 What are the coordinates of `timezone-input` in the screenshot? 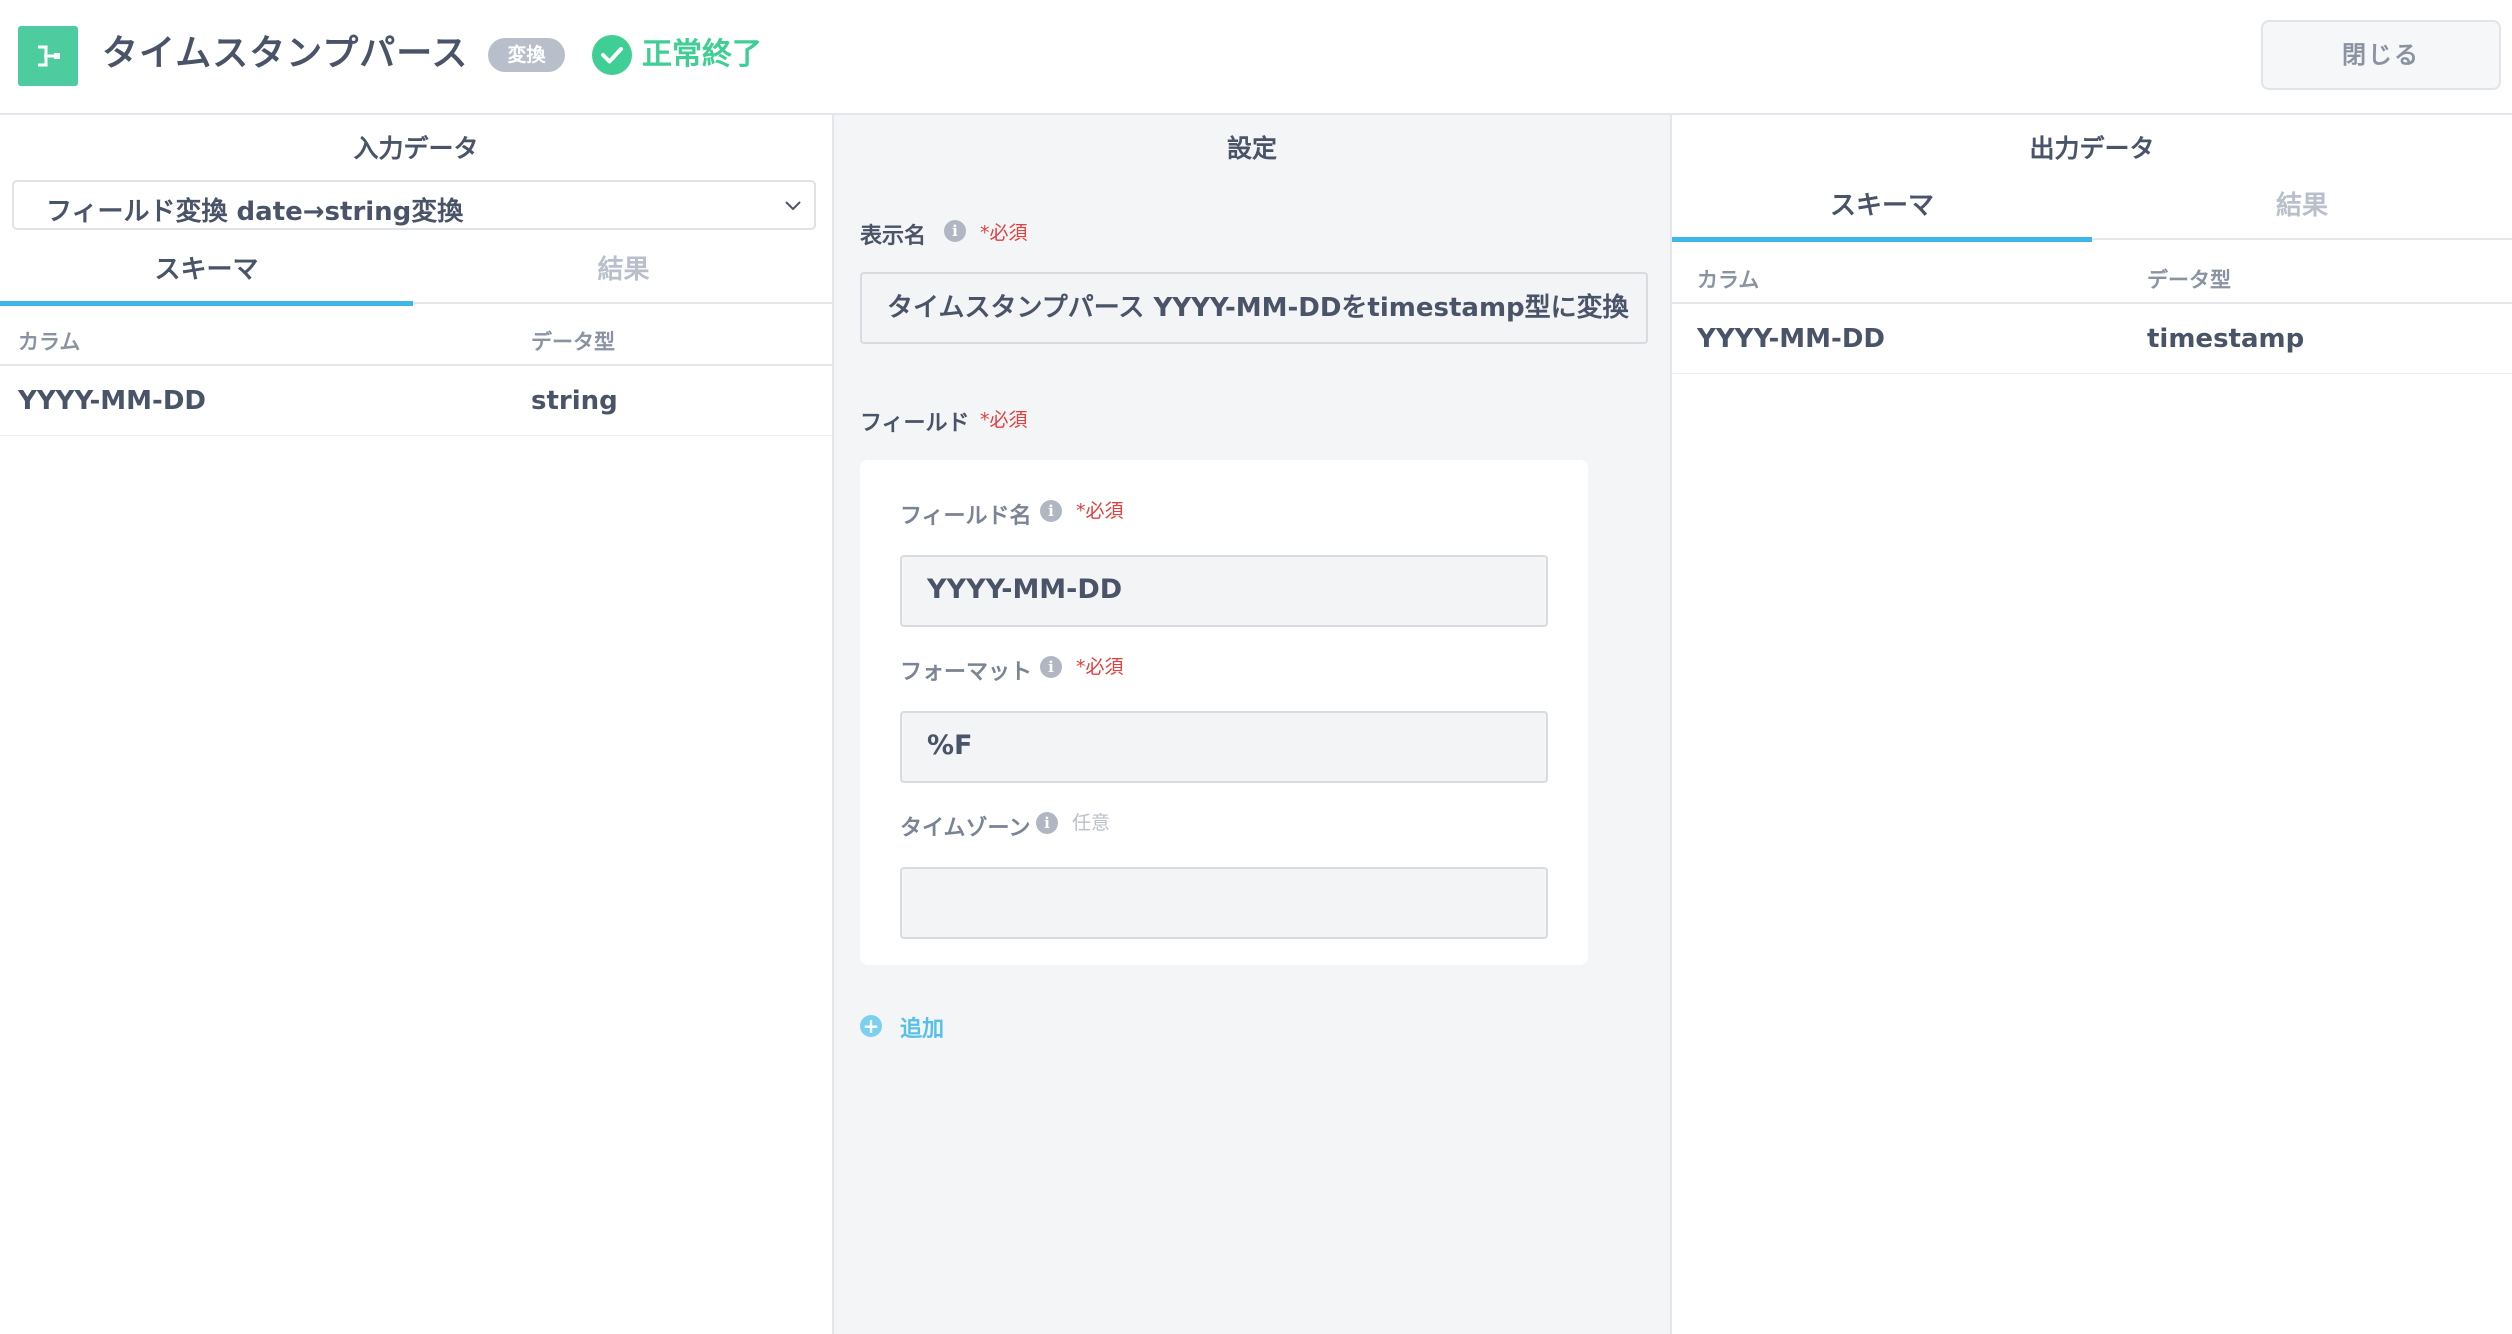 It's located at (1224, 903).